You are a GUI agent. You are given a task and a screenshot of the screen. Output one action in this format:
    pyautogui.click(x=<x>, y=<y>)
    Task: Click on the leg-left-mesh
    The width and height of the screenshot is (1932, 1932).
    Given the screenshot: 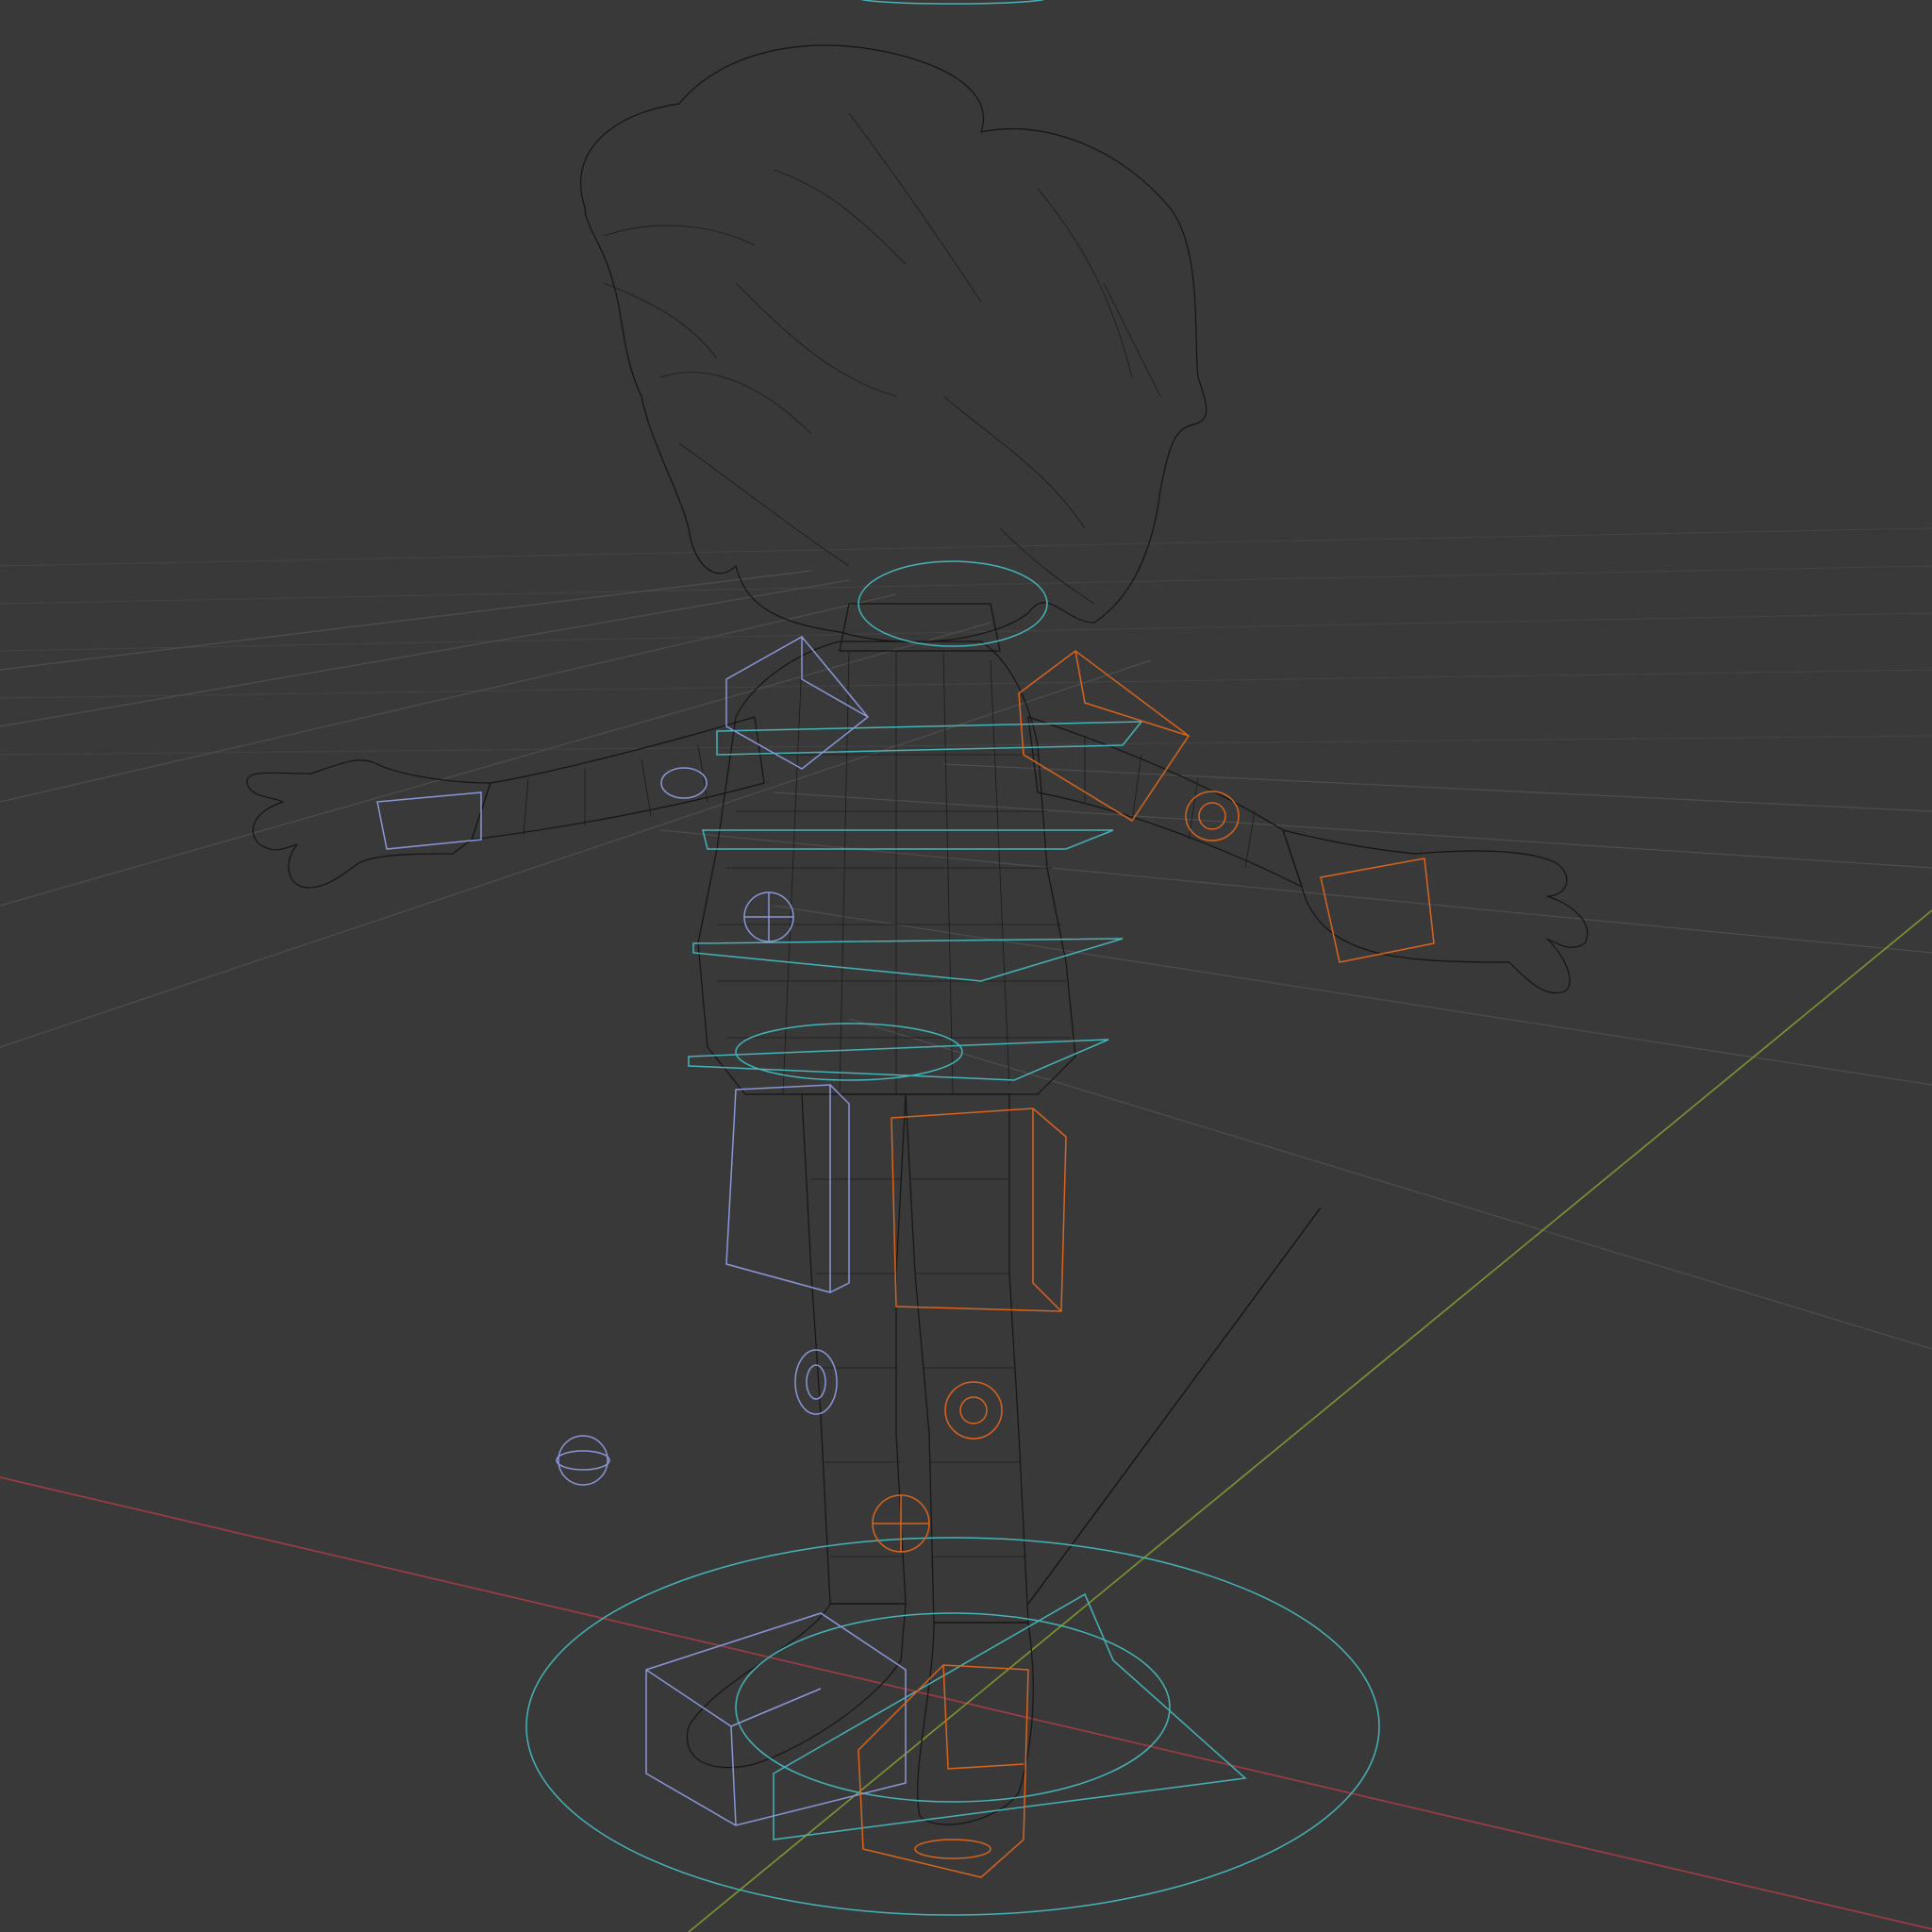 What is the action you would take?
    pyautogui.click(x=854, y=1349)
    